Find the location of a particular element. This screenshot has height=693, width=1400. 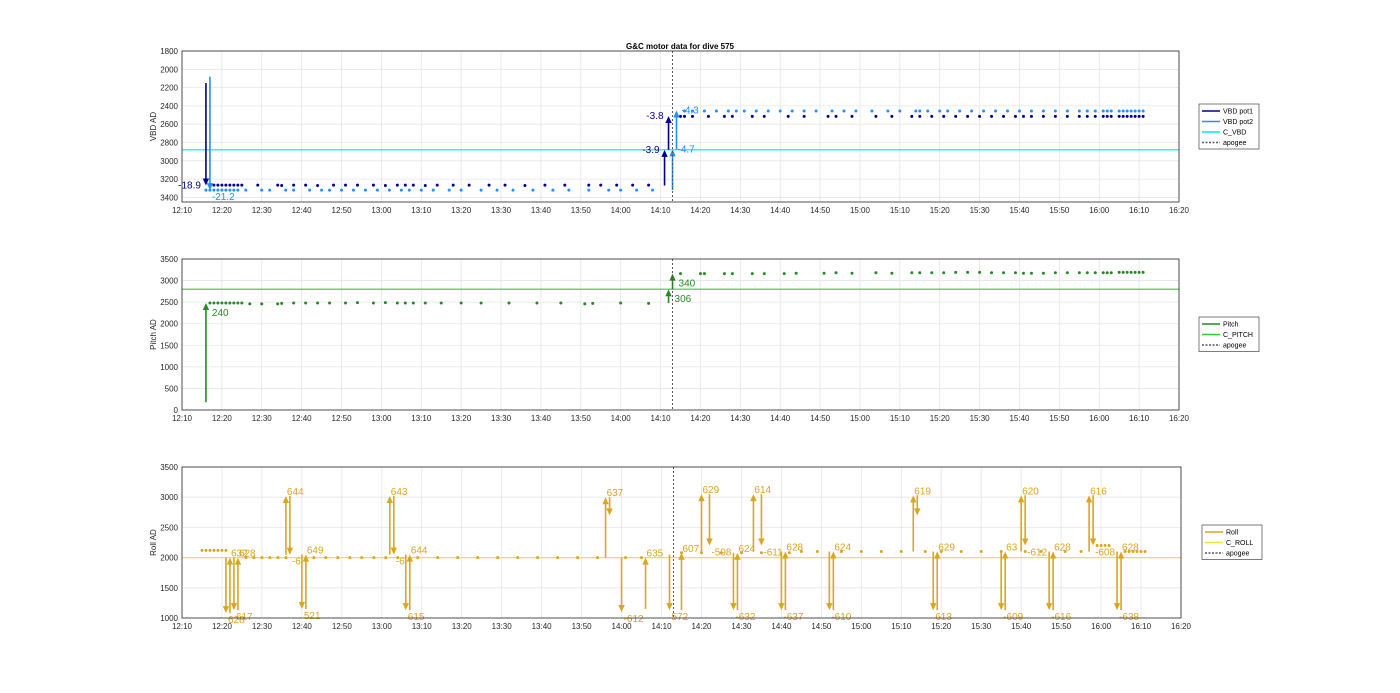

pitch-xtick-label: 15:00 is located at coordinates (860, 418).